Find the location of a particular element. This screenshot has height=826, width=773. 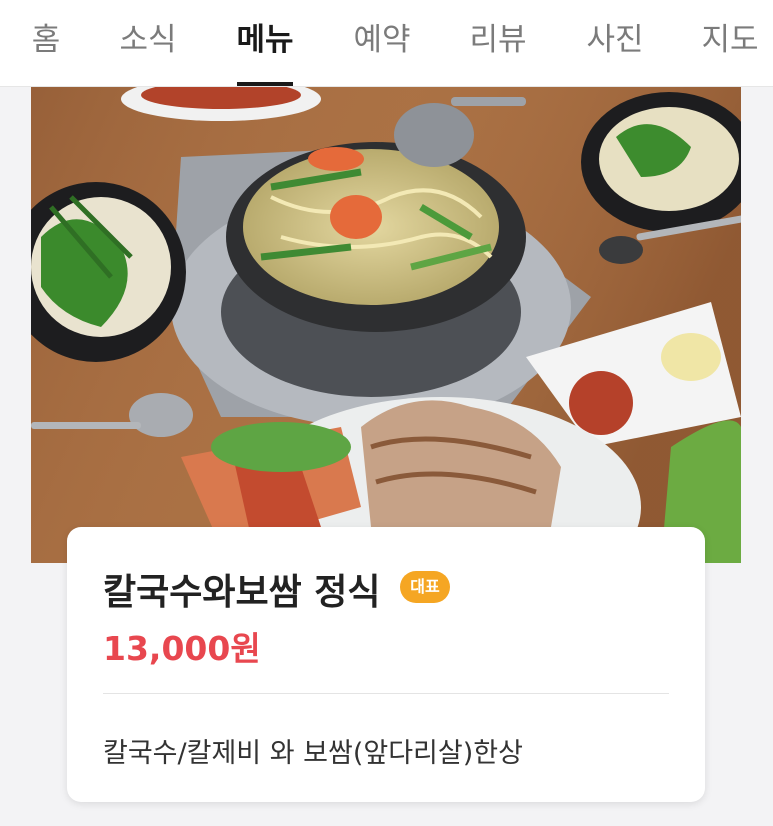

tab-map: 지도 is located at coordinates (730, 40).